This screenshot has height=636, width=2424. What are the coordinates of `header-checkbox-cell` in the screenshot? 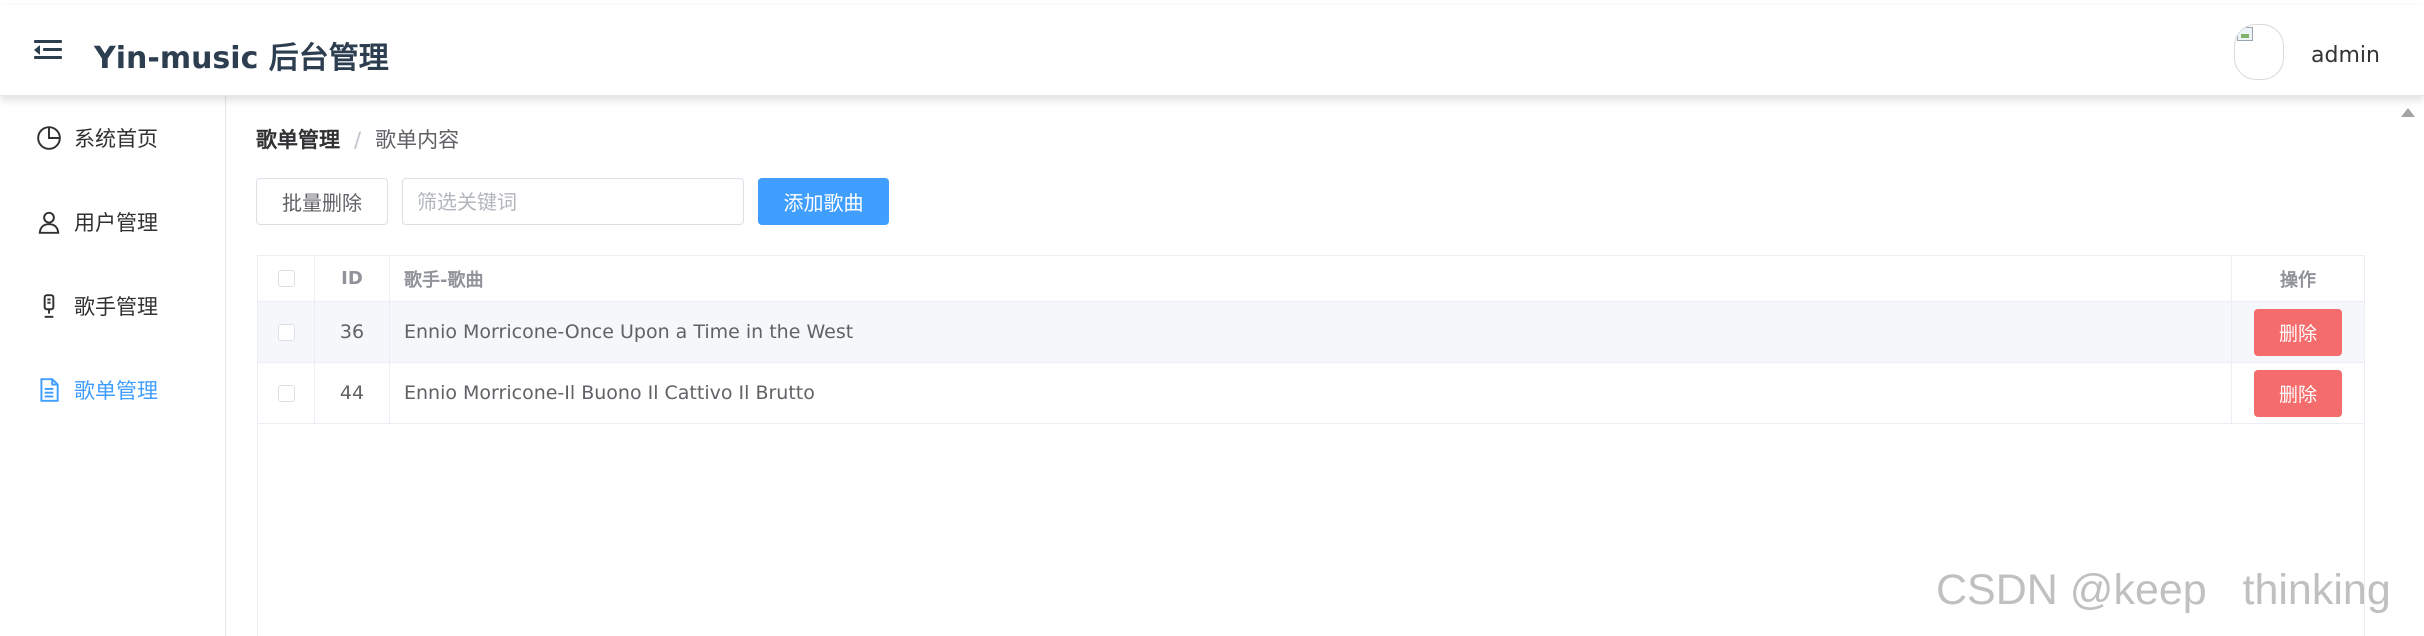 It's located at (286, 278).